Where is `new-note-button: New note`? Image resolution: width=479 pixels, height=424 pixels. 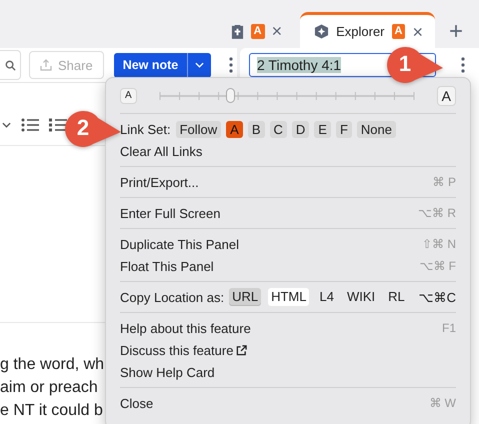
new-note-button: New note is located at coordinates (151, 65).